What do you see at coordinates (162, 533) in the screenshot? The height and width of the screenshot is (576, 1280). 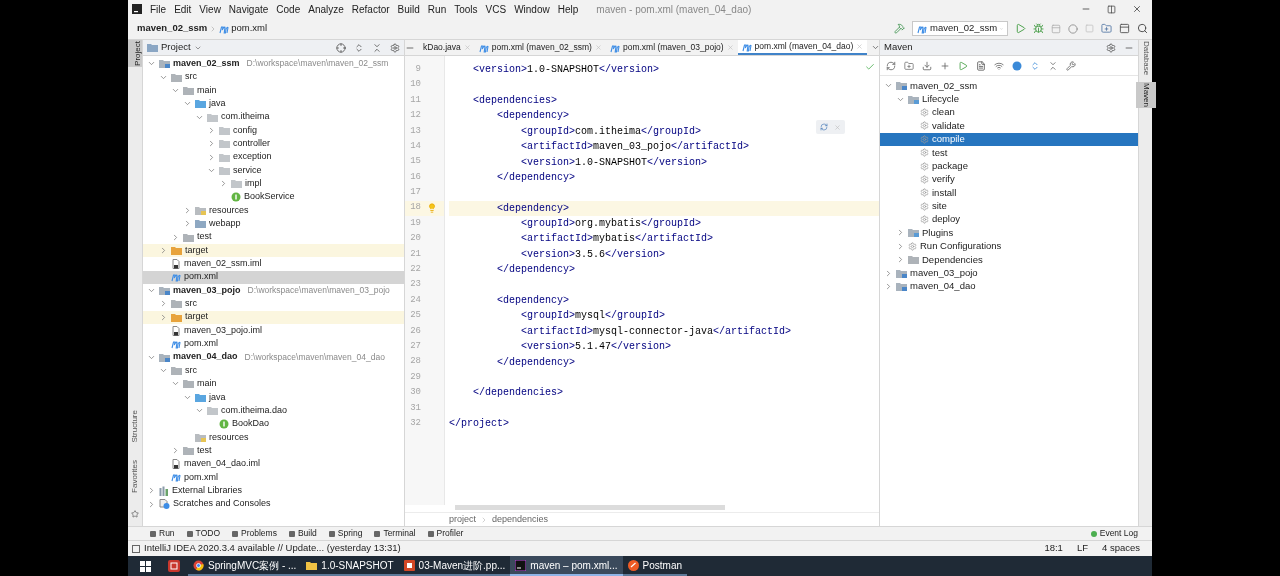 I see `tool-window-button: Run` at bounding box center [162, 533].